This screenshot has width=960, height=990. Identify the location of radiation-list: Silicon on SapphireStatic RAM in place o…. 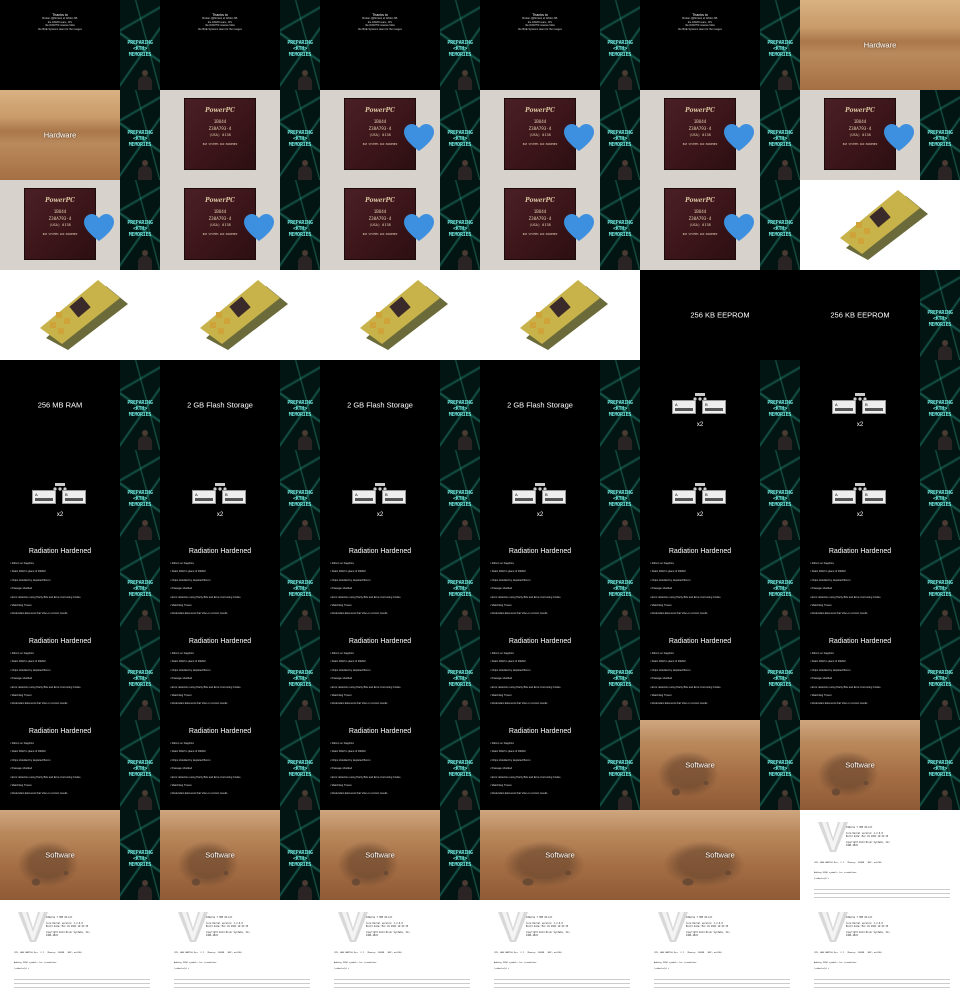
(365, 679).